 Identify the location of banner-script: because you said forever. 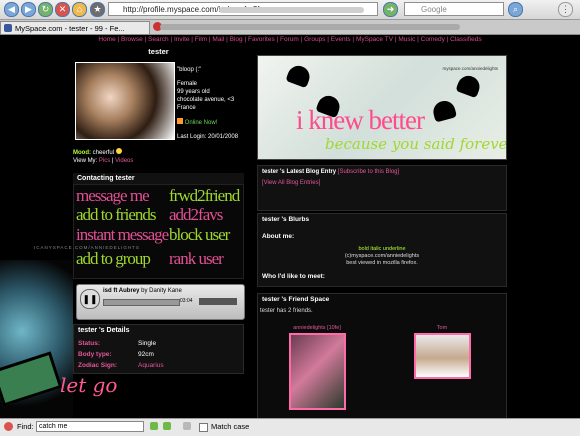
(416, 144).